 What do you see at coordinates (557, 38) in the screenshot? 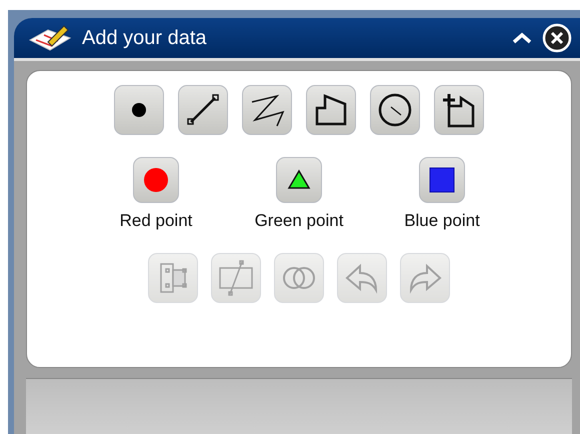
I see `close-icon` at bounding box center [557, 38].